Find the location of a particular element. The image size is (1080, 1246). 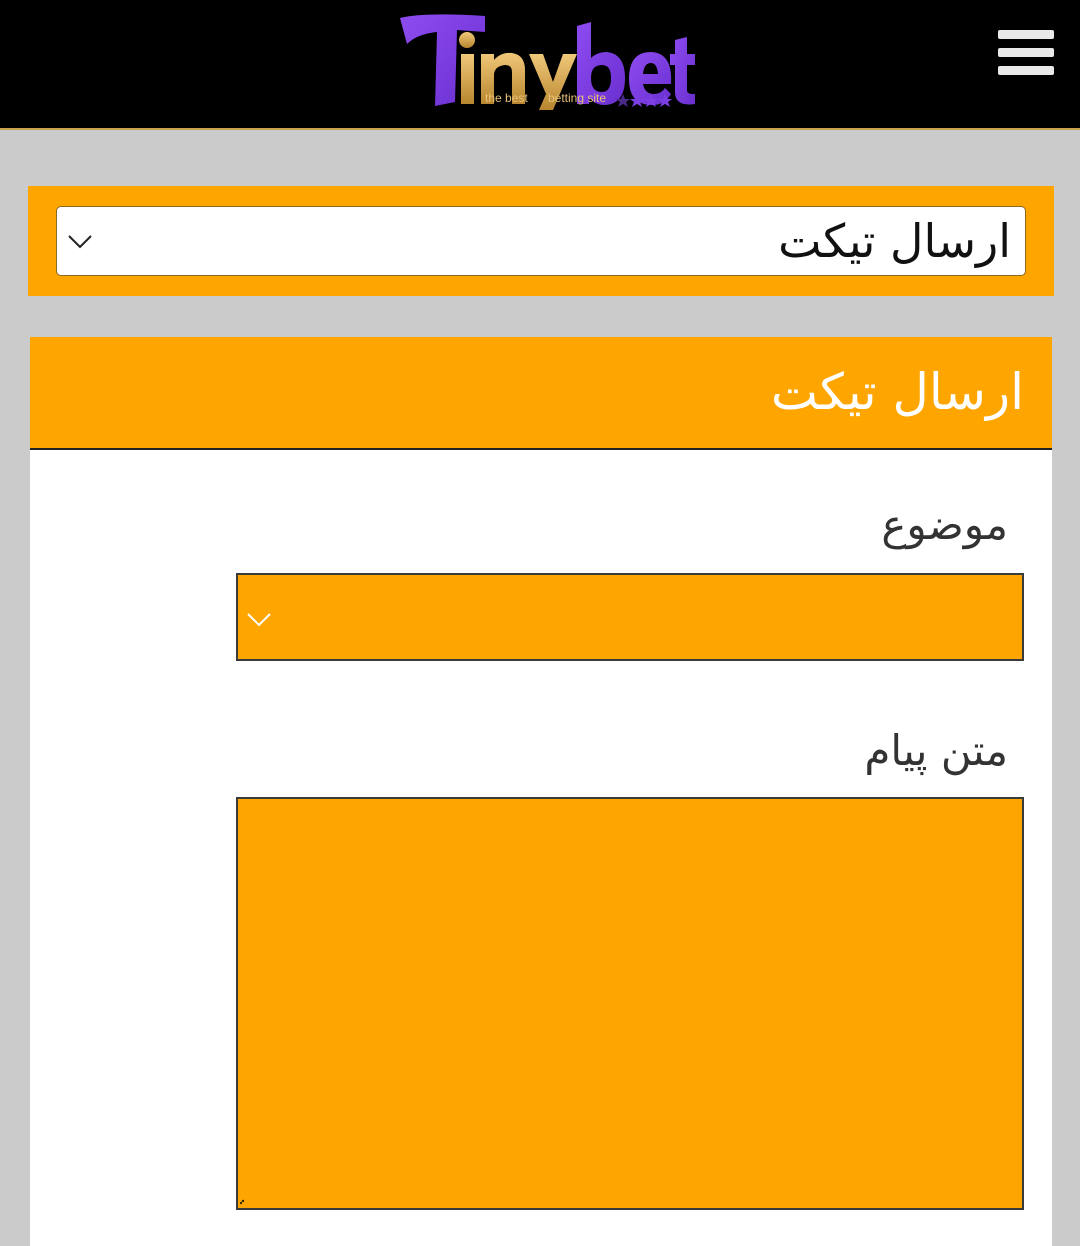

hamburger-menu-icon is located at coordinates (1025, 53).